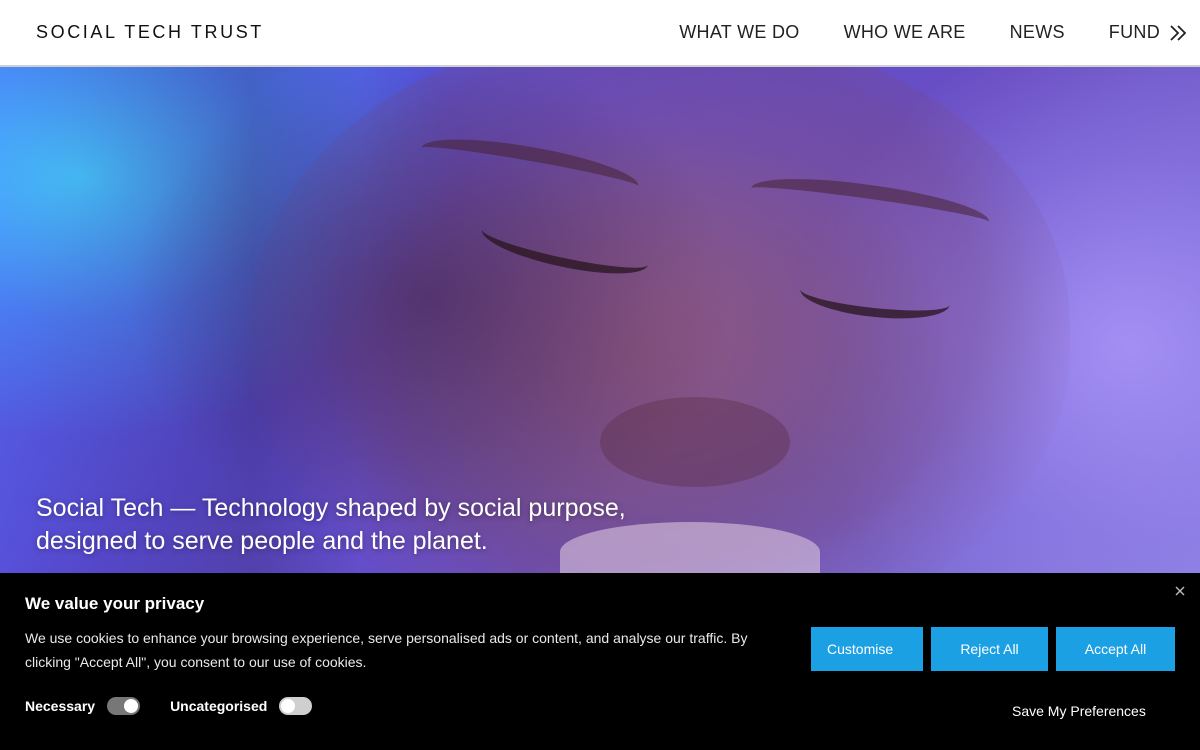 The width and height of the screenshot is (1200, 750). I want to click on hero-image-nose, so click(695, 442).